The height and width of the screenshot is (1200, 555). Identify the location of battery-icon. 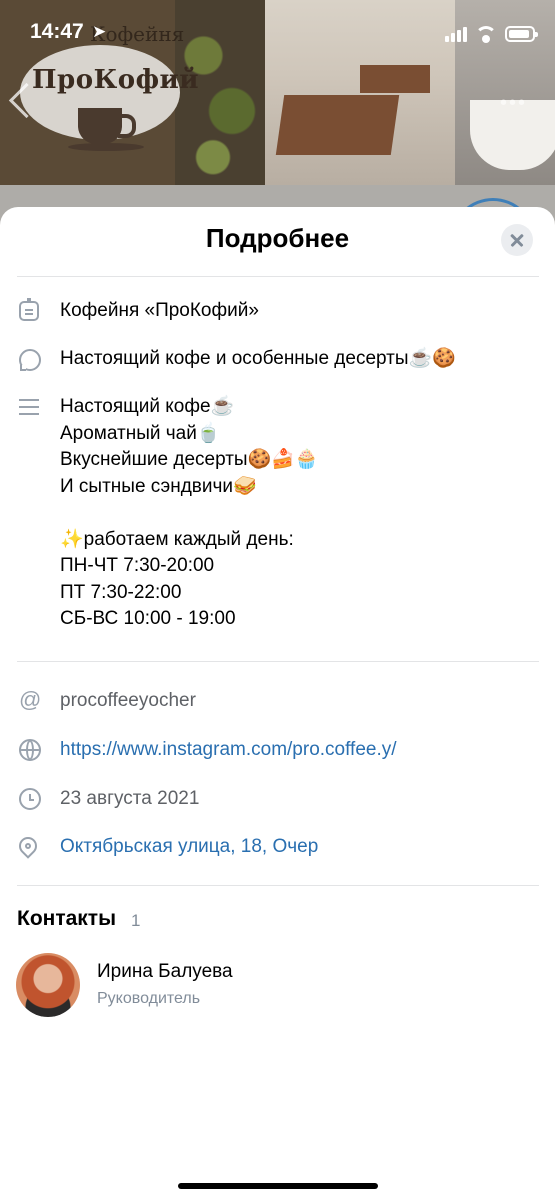
(521, 34).